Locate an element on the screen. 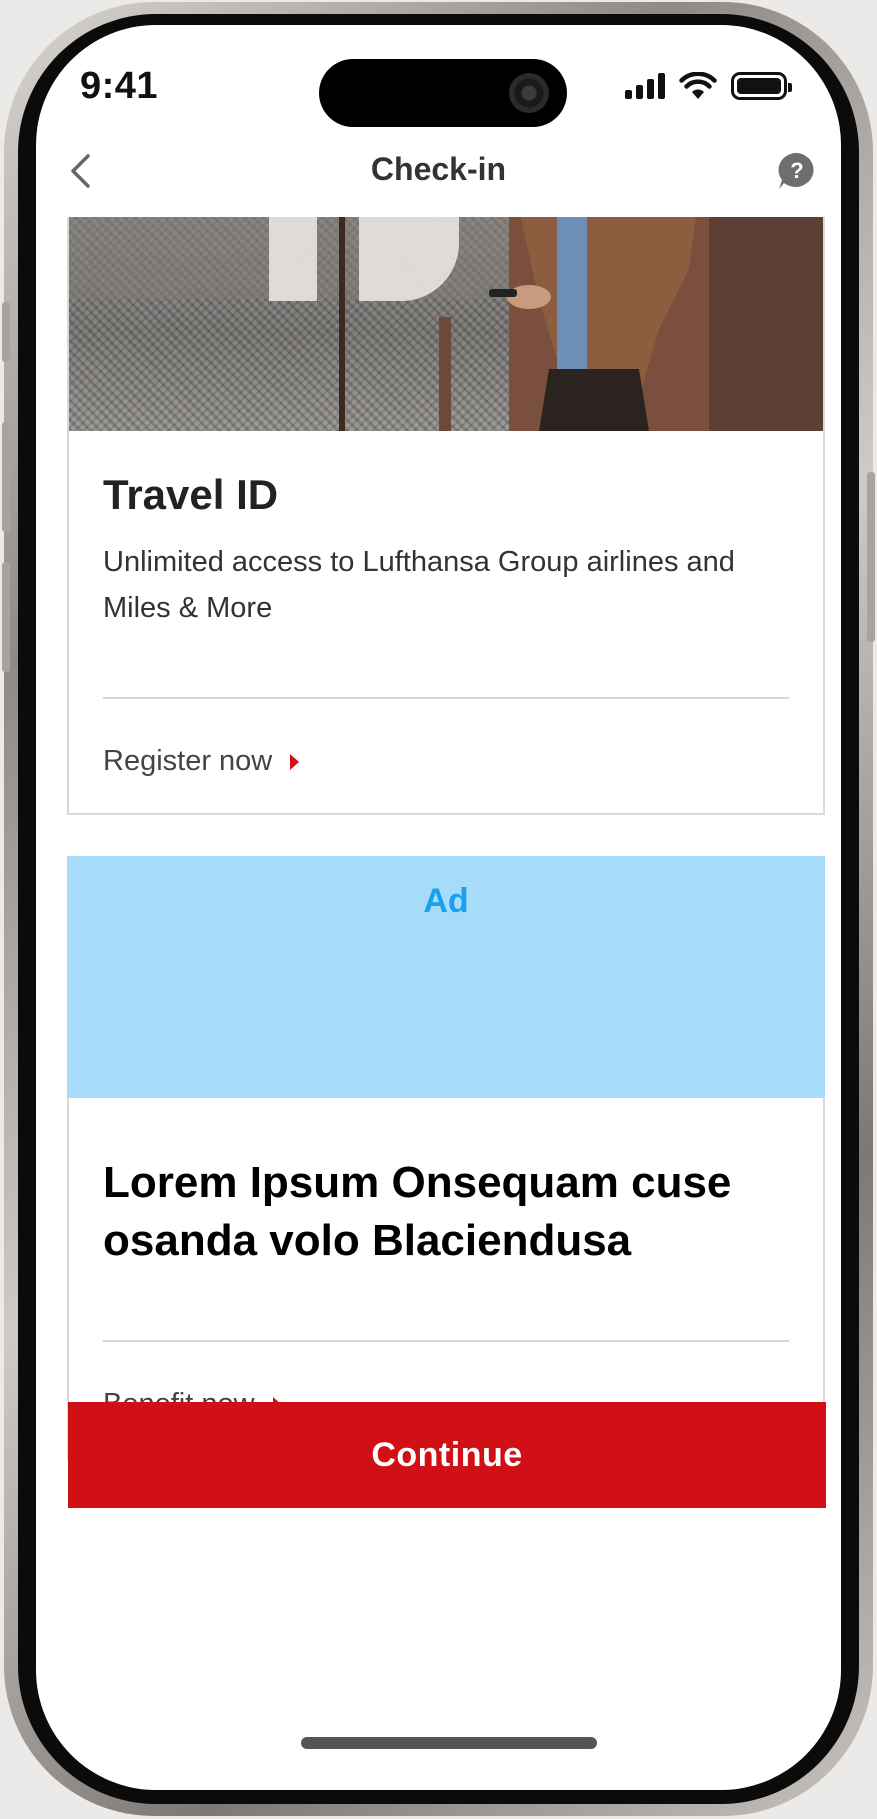  wifi-icon is located at coordinates (698, 85).